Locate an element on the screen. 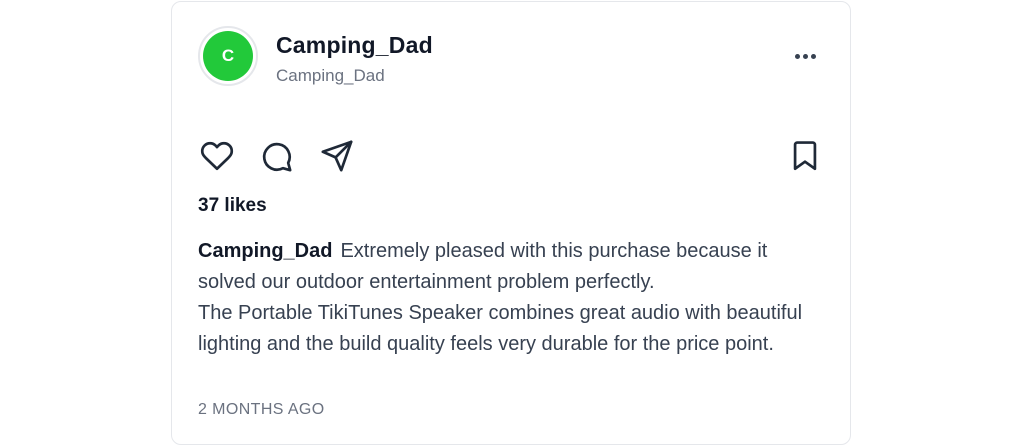  share-button is located at coordinates (337, 156).